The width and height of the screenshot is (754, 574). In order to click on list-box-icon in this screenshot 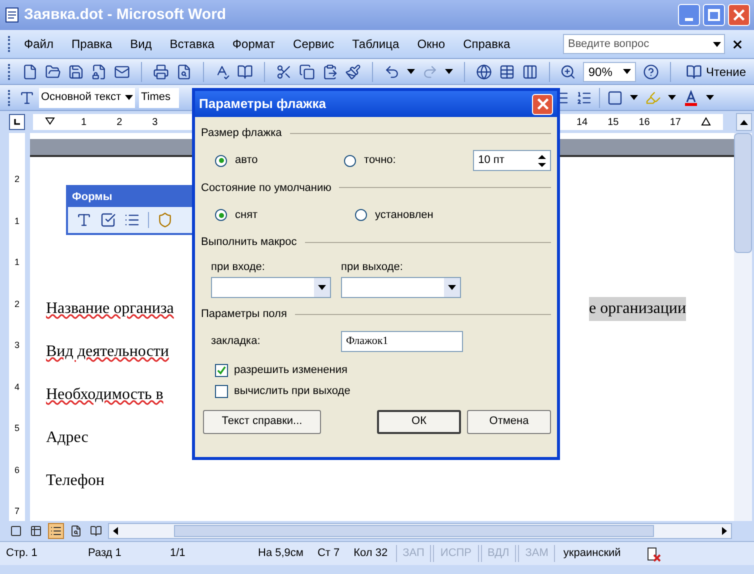, I will do `click(132, 220)`.